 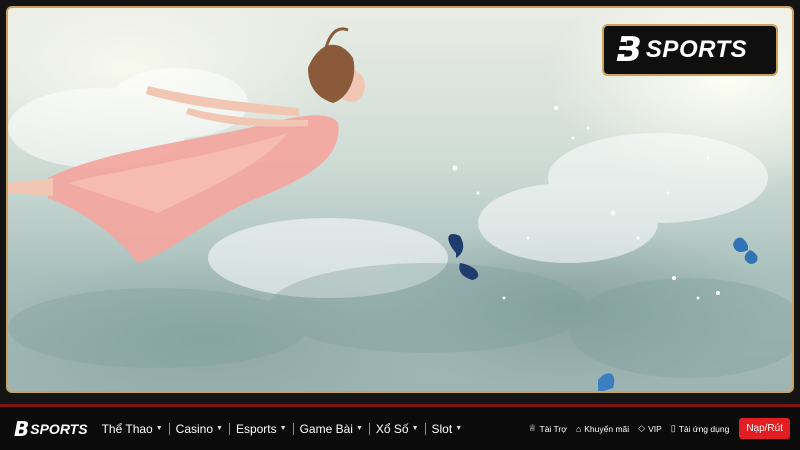 What do you see at coordinates (59, 428) in the screenshot?
I see `nav-brand-name: SPORTS` at bounding box center [59, 428].